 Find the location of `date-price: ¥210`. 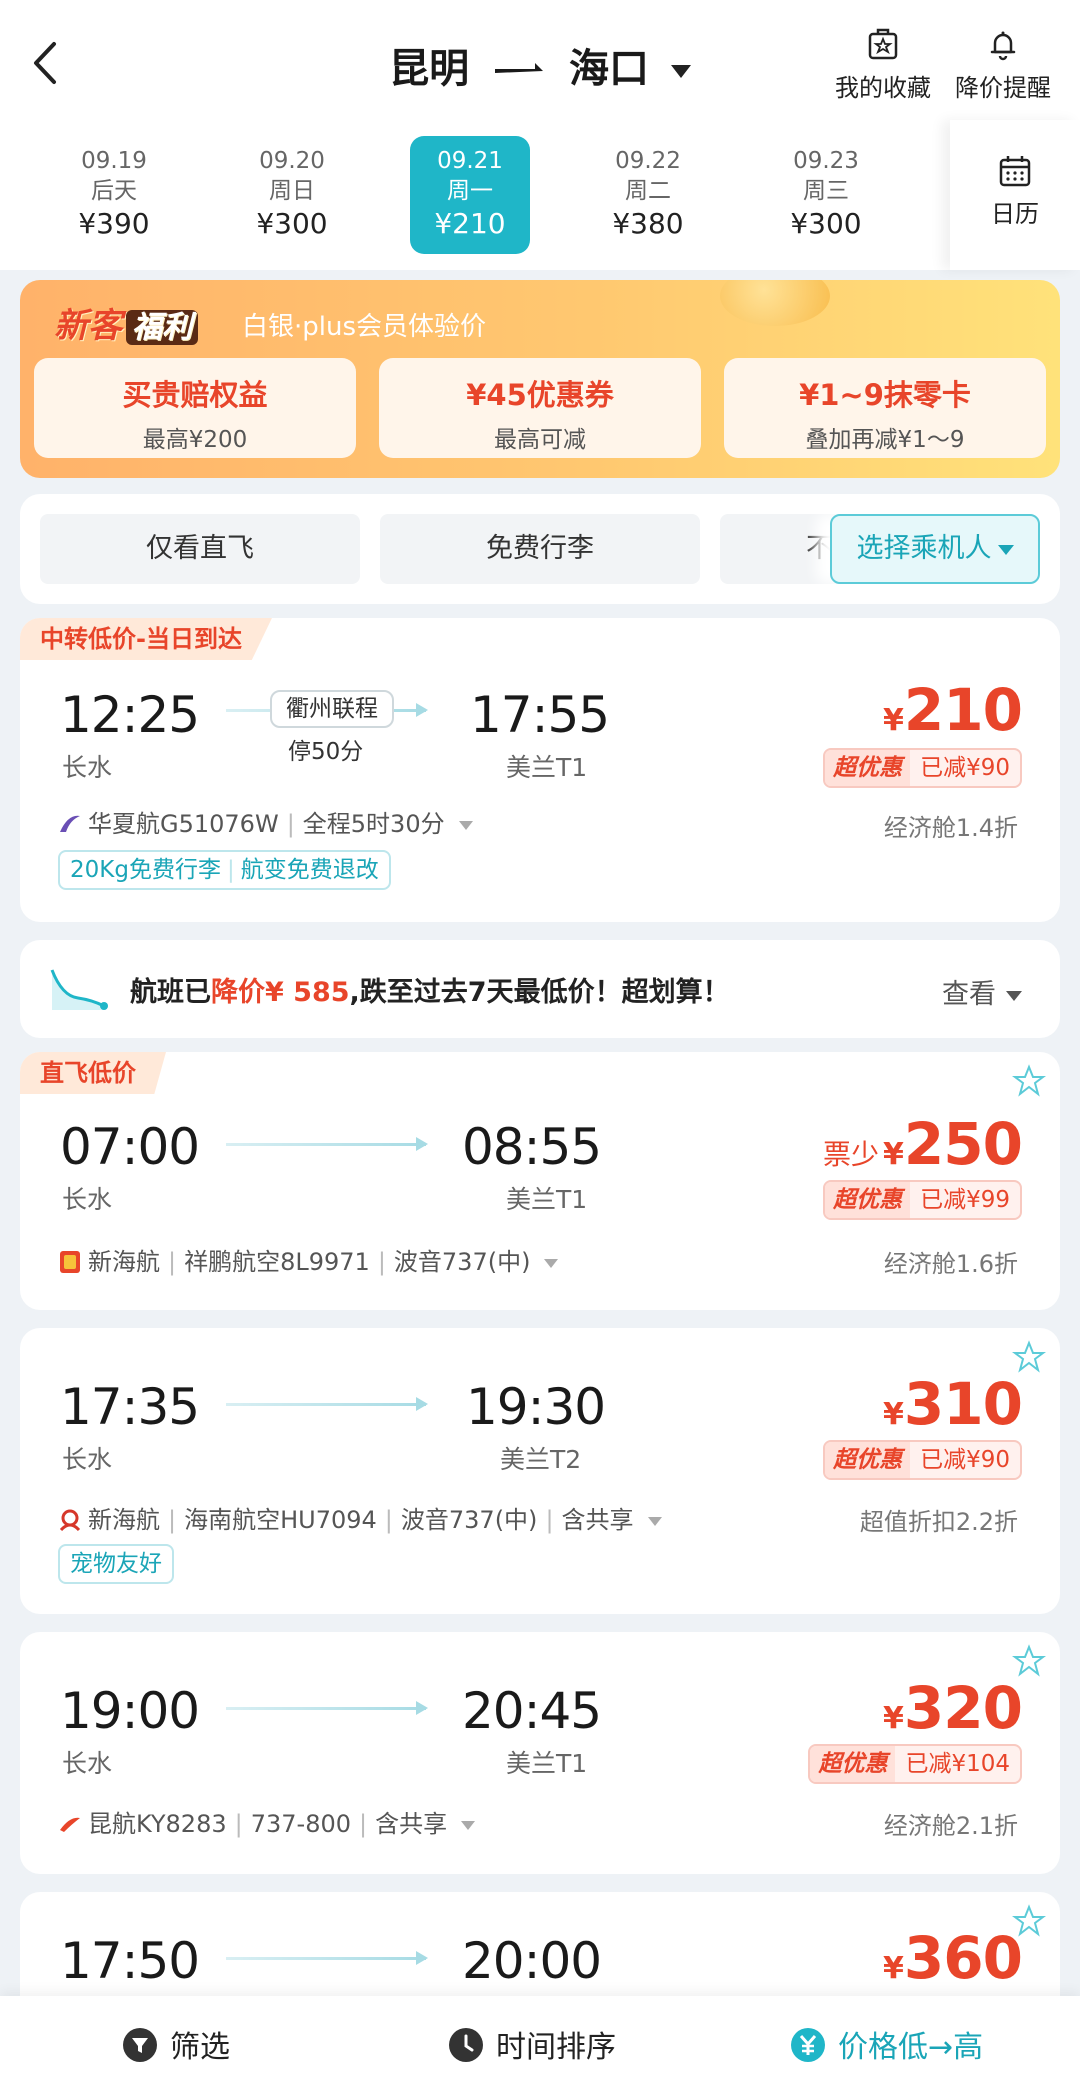

date-price: ¥210 is located at coordinates (470, 223).